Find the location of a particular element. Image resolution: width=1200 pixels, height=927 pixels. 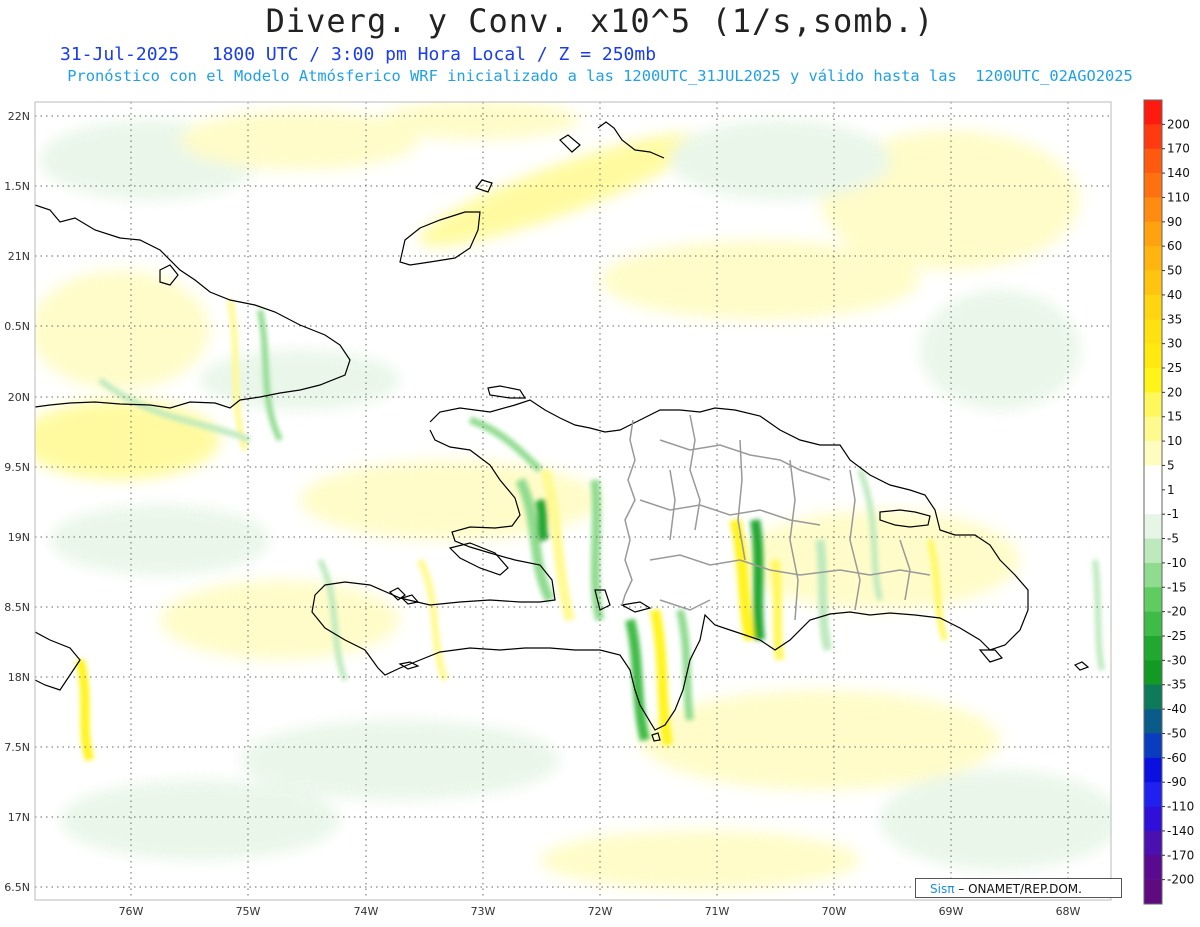

colorbar-label: 5 is located at coordinates (1171, 465).